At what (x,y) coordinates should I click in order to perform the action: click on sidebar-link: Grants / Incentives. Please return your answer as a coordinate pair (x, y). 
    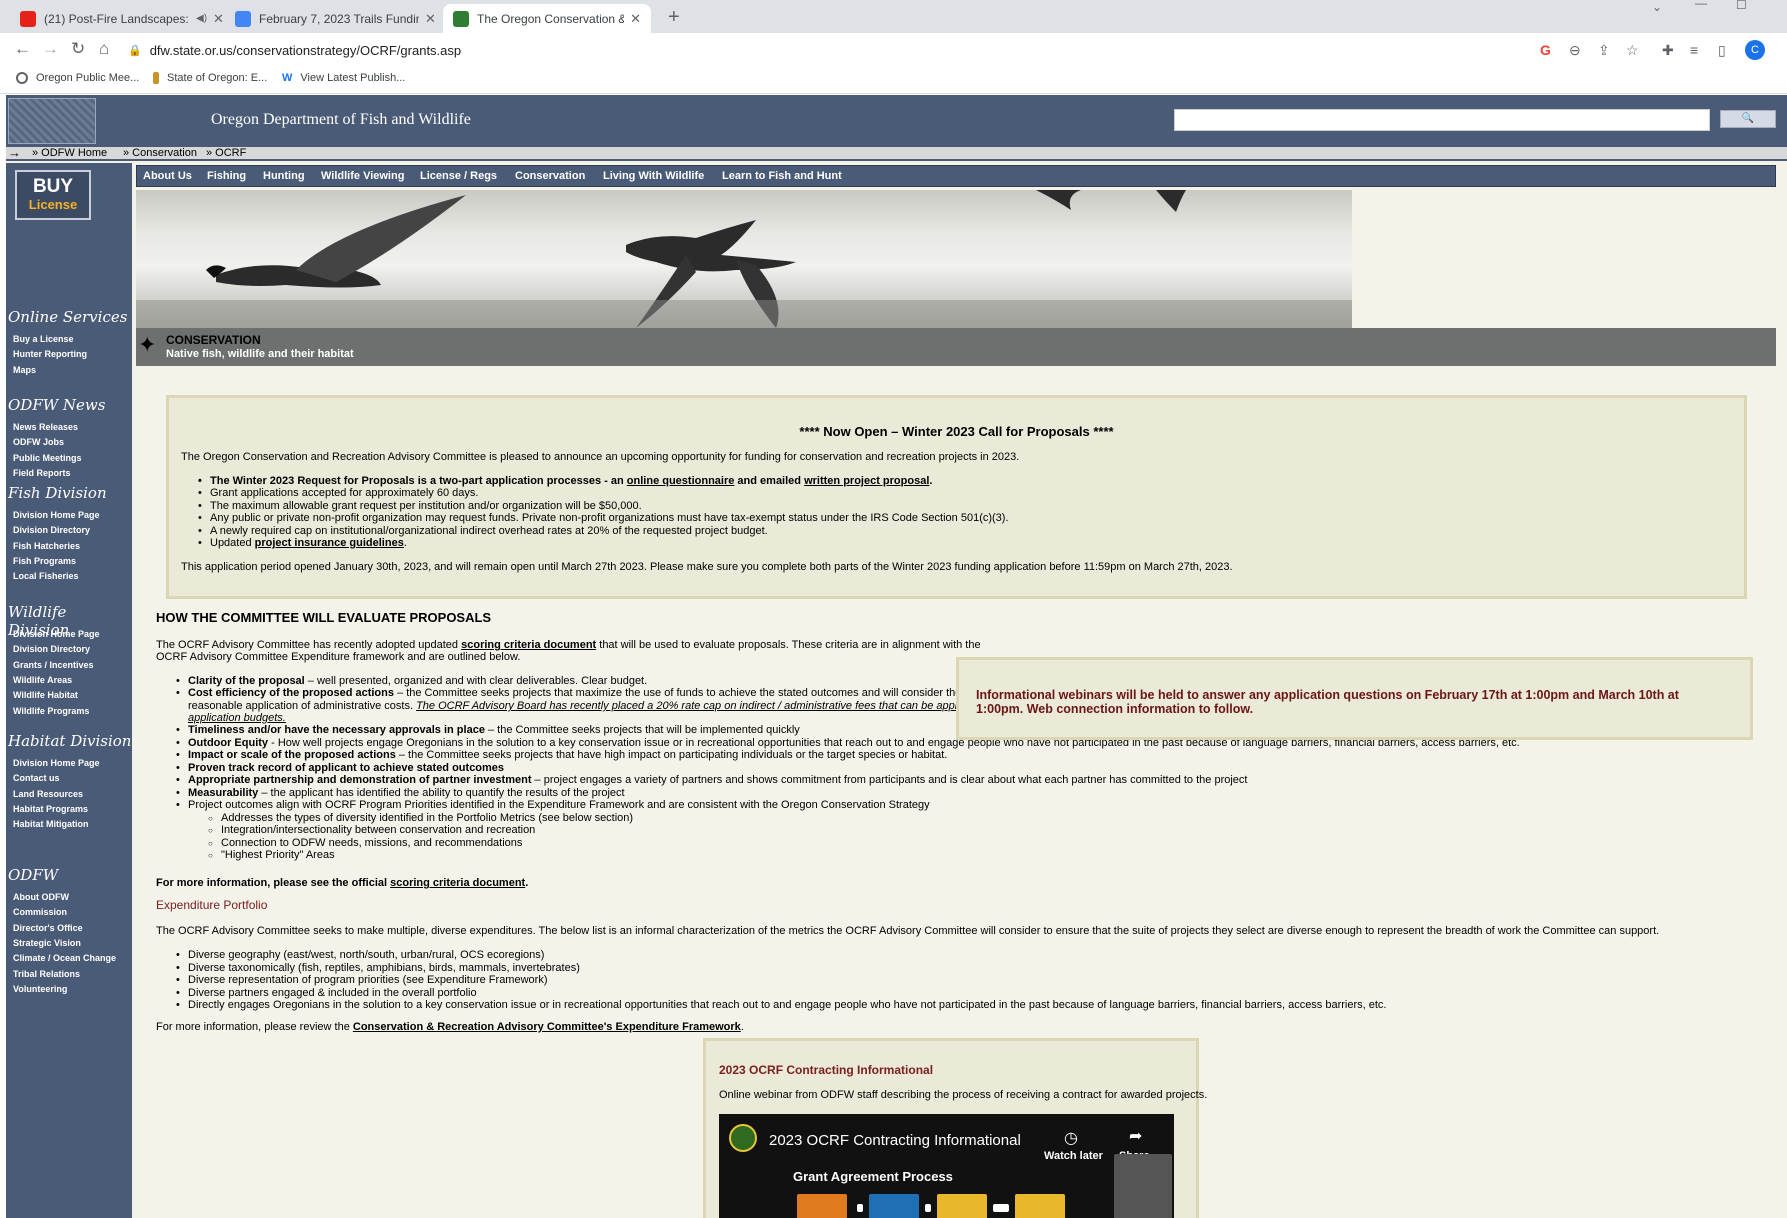
    Looking at the image, I should click on (53, 665).